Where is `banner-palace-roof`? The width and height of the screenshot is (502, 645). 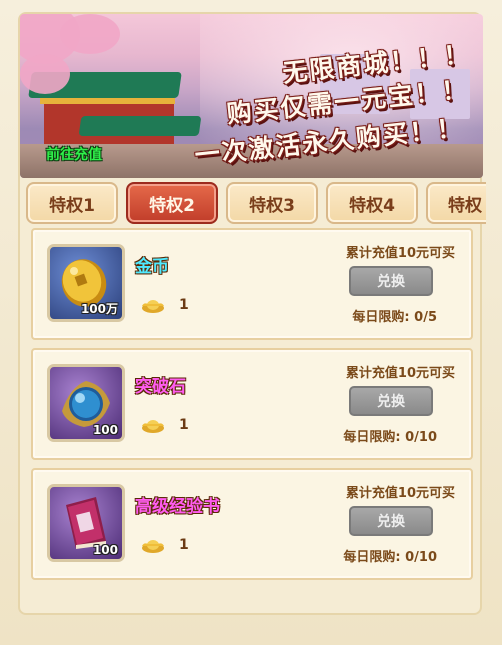
banner-palace-roof is located at coordinates (140, 126).